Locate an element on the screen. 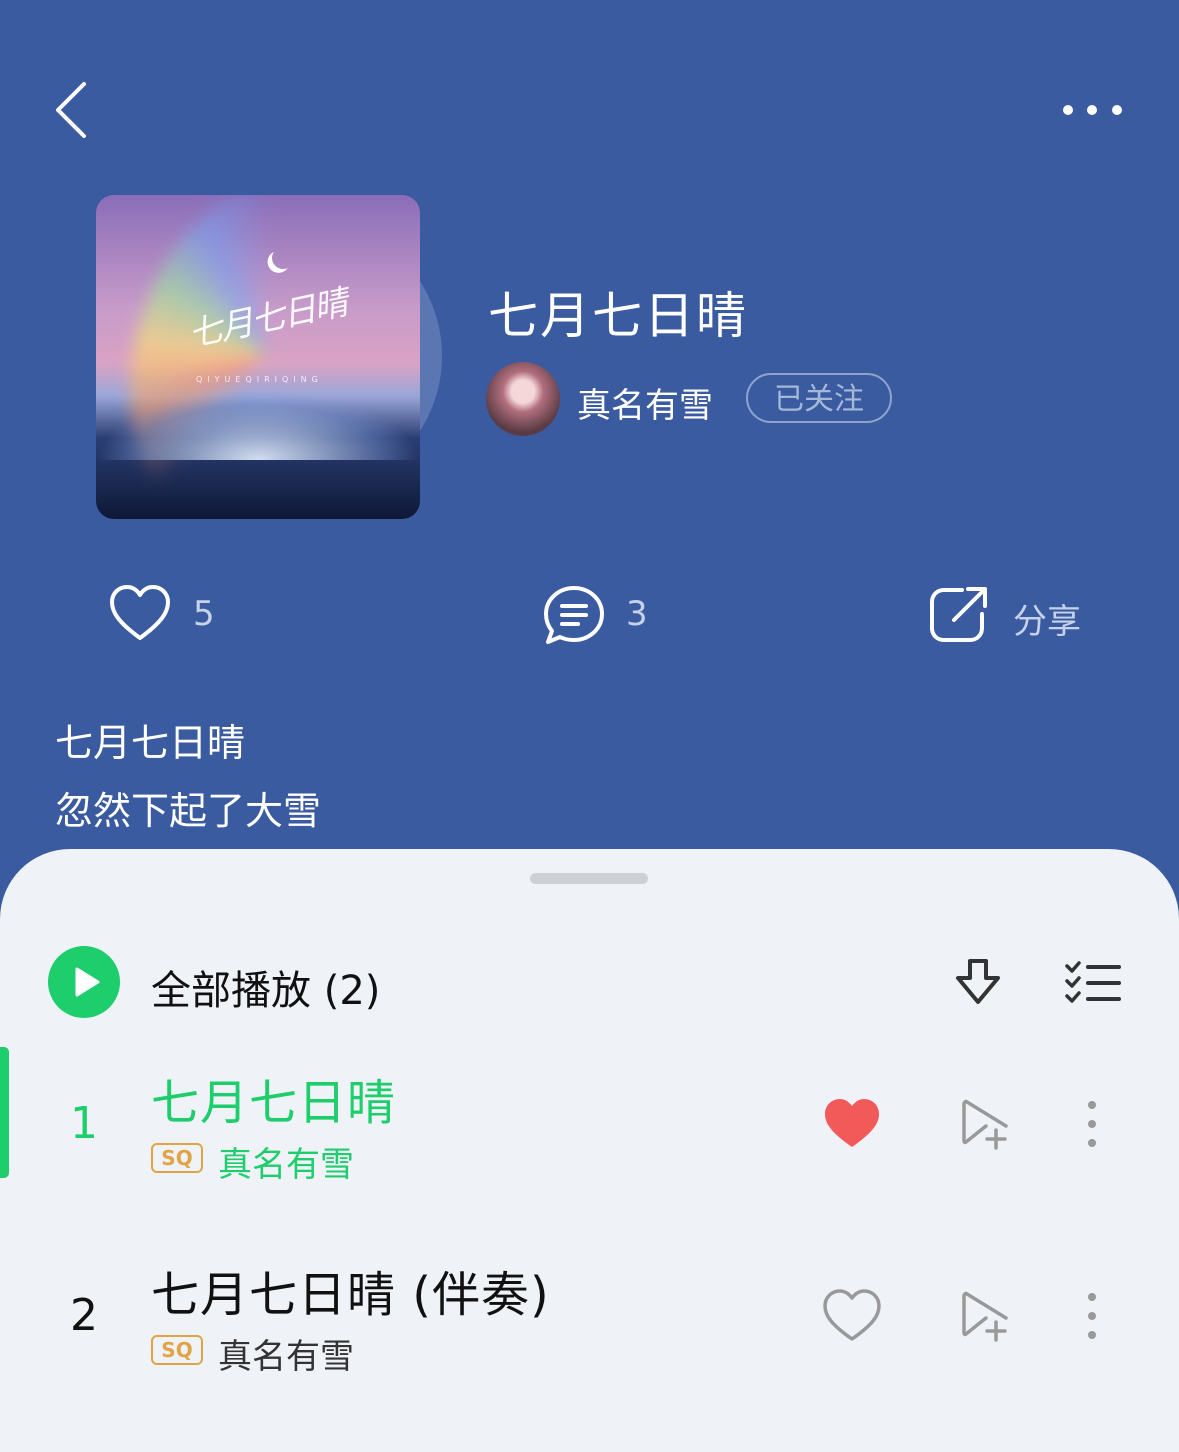 The width and height of the screenshot is (1179, 1452). share-icon is located at coordinates (958, 614).